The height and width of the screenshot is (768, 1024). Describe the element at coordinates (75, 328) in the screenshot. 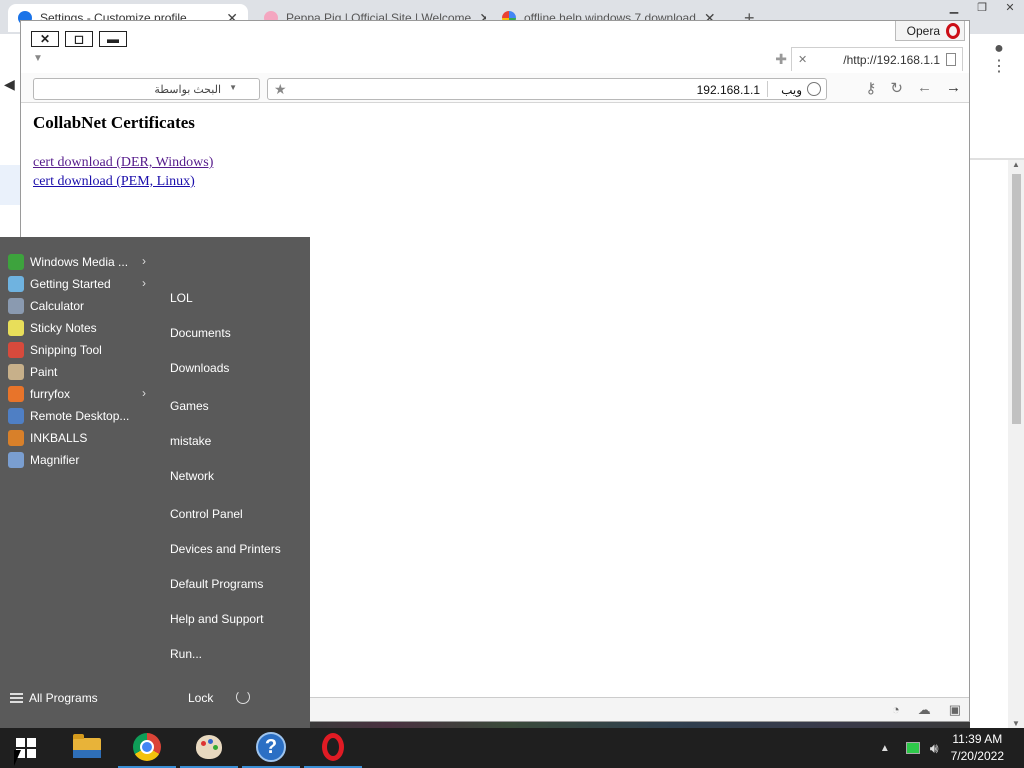

I see `start-program-item: Sticky Notes` at that location.